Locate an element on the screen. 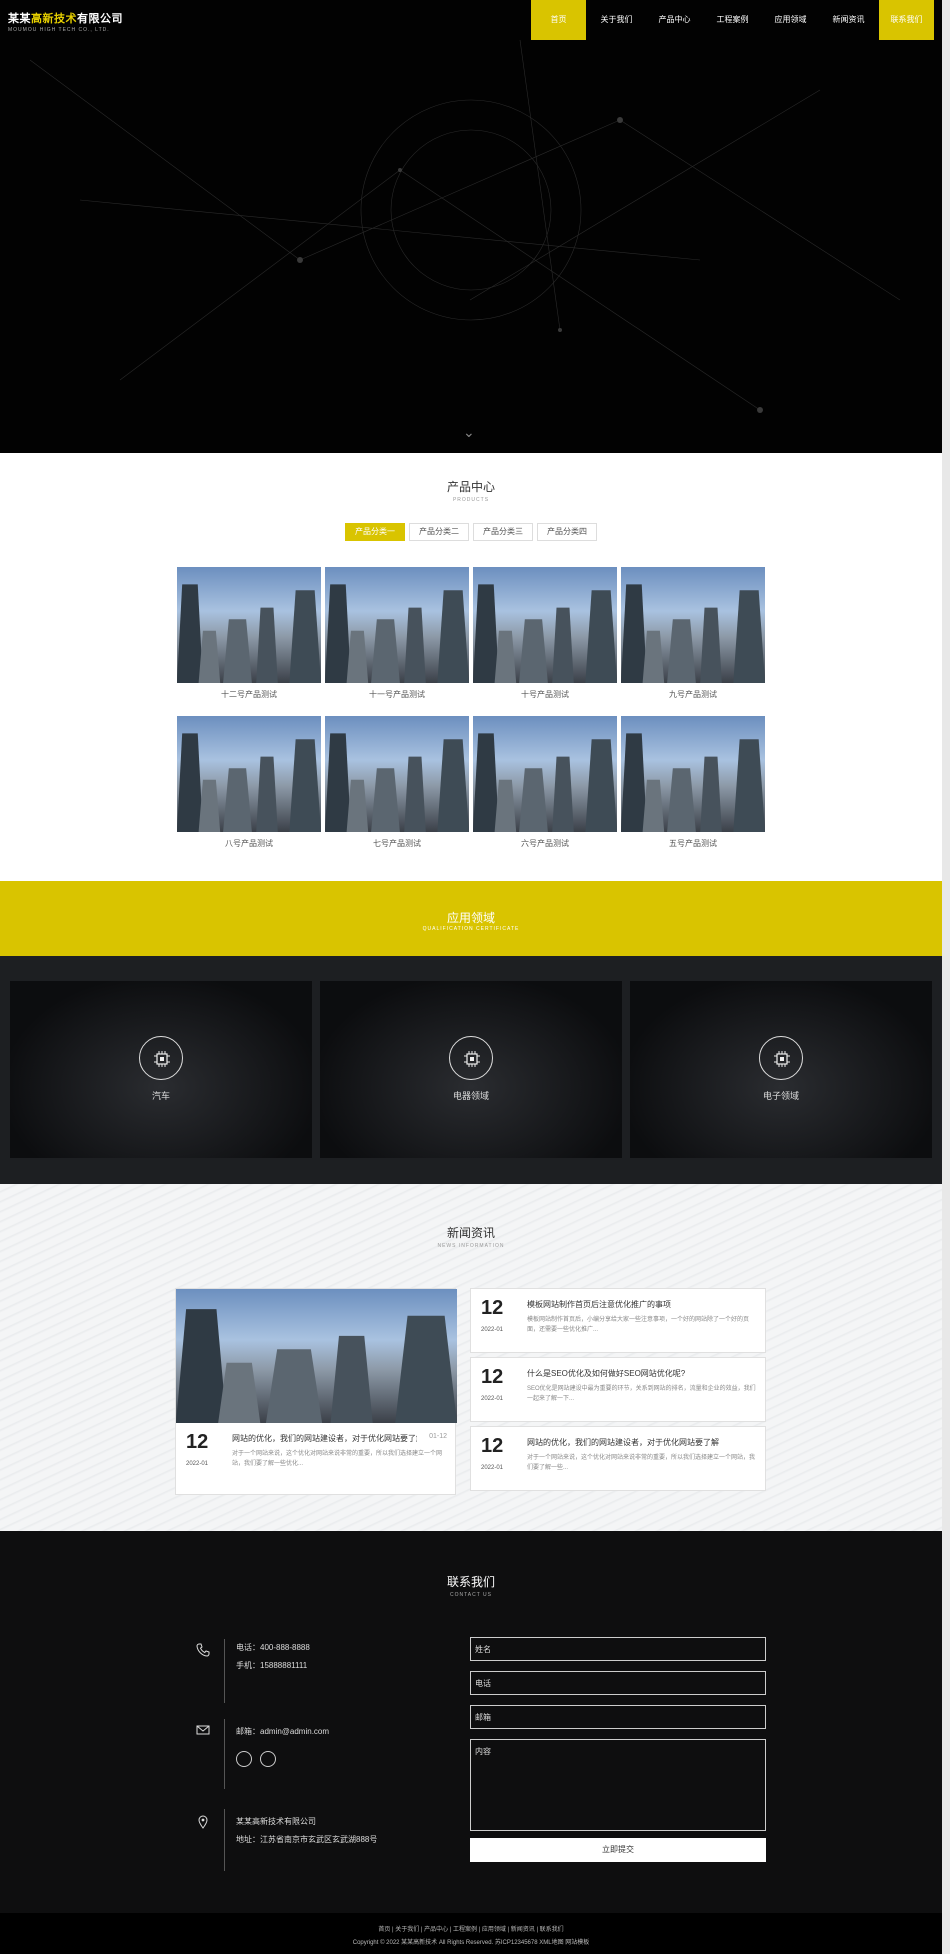 Image resolution: width=950 pixels, height=1954 pixels. contact-company: 某某高新技术有限公司 is located at coordinates (276, 1821).